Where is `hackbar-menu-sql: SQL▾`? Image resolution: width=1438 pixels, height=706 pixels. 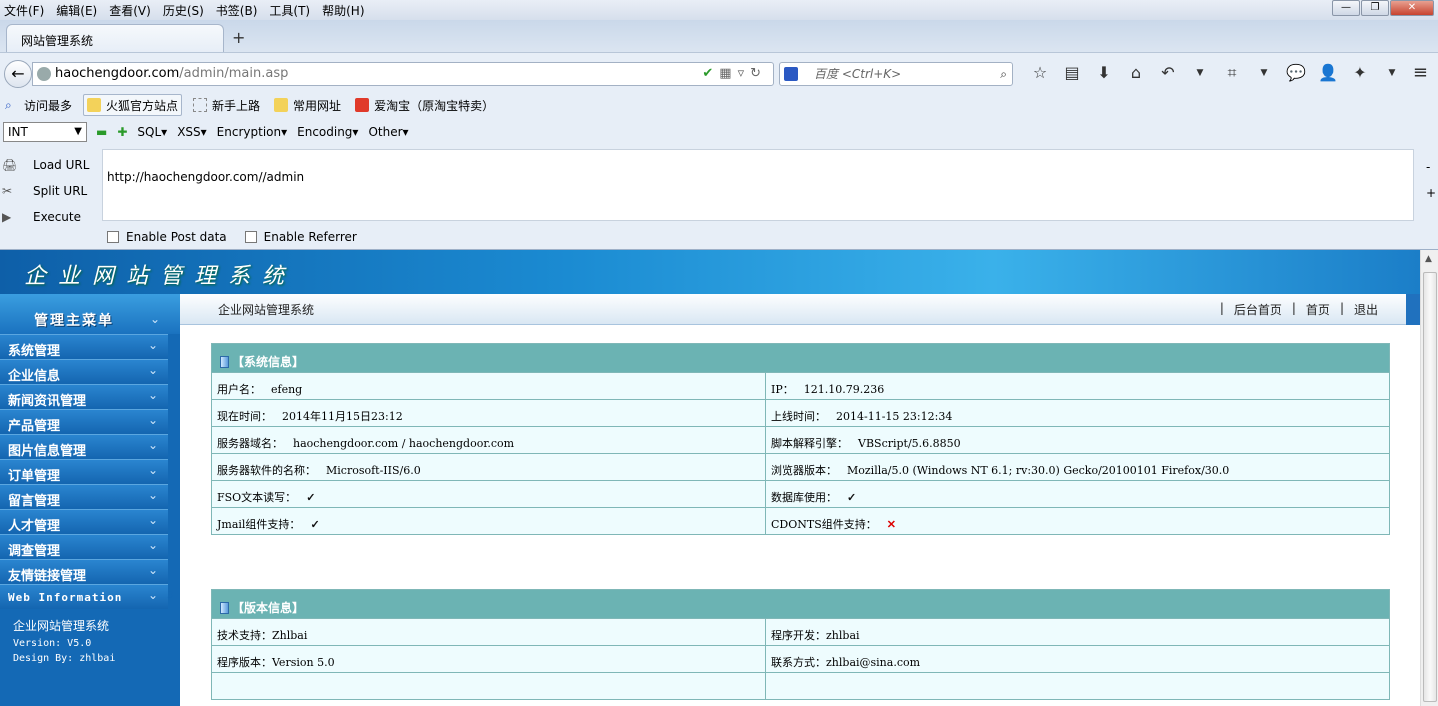 hackbar-menu-sql: SQL▾ is located at coordinates (152, 132).